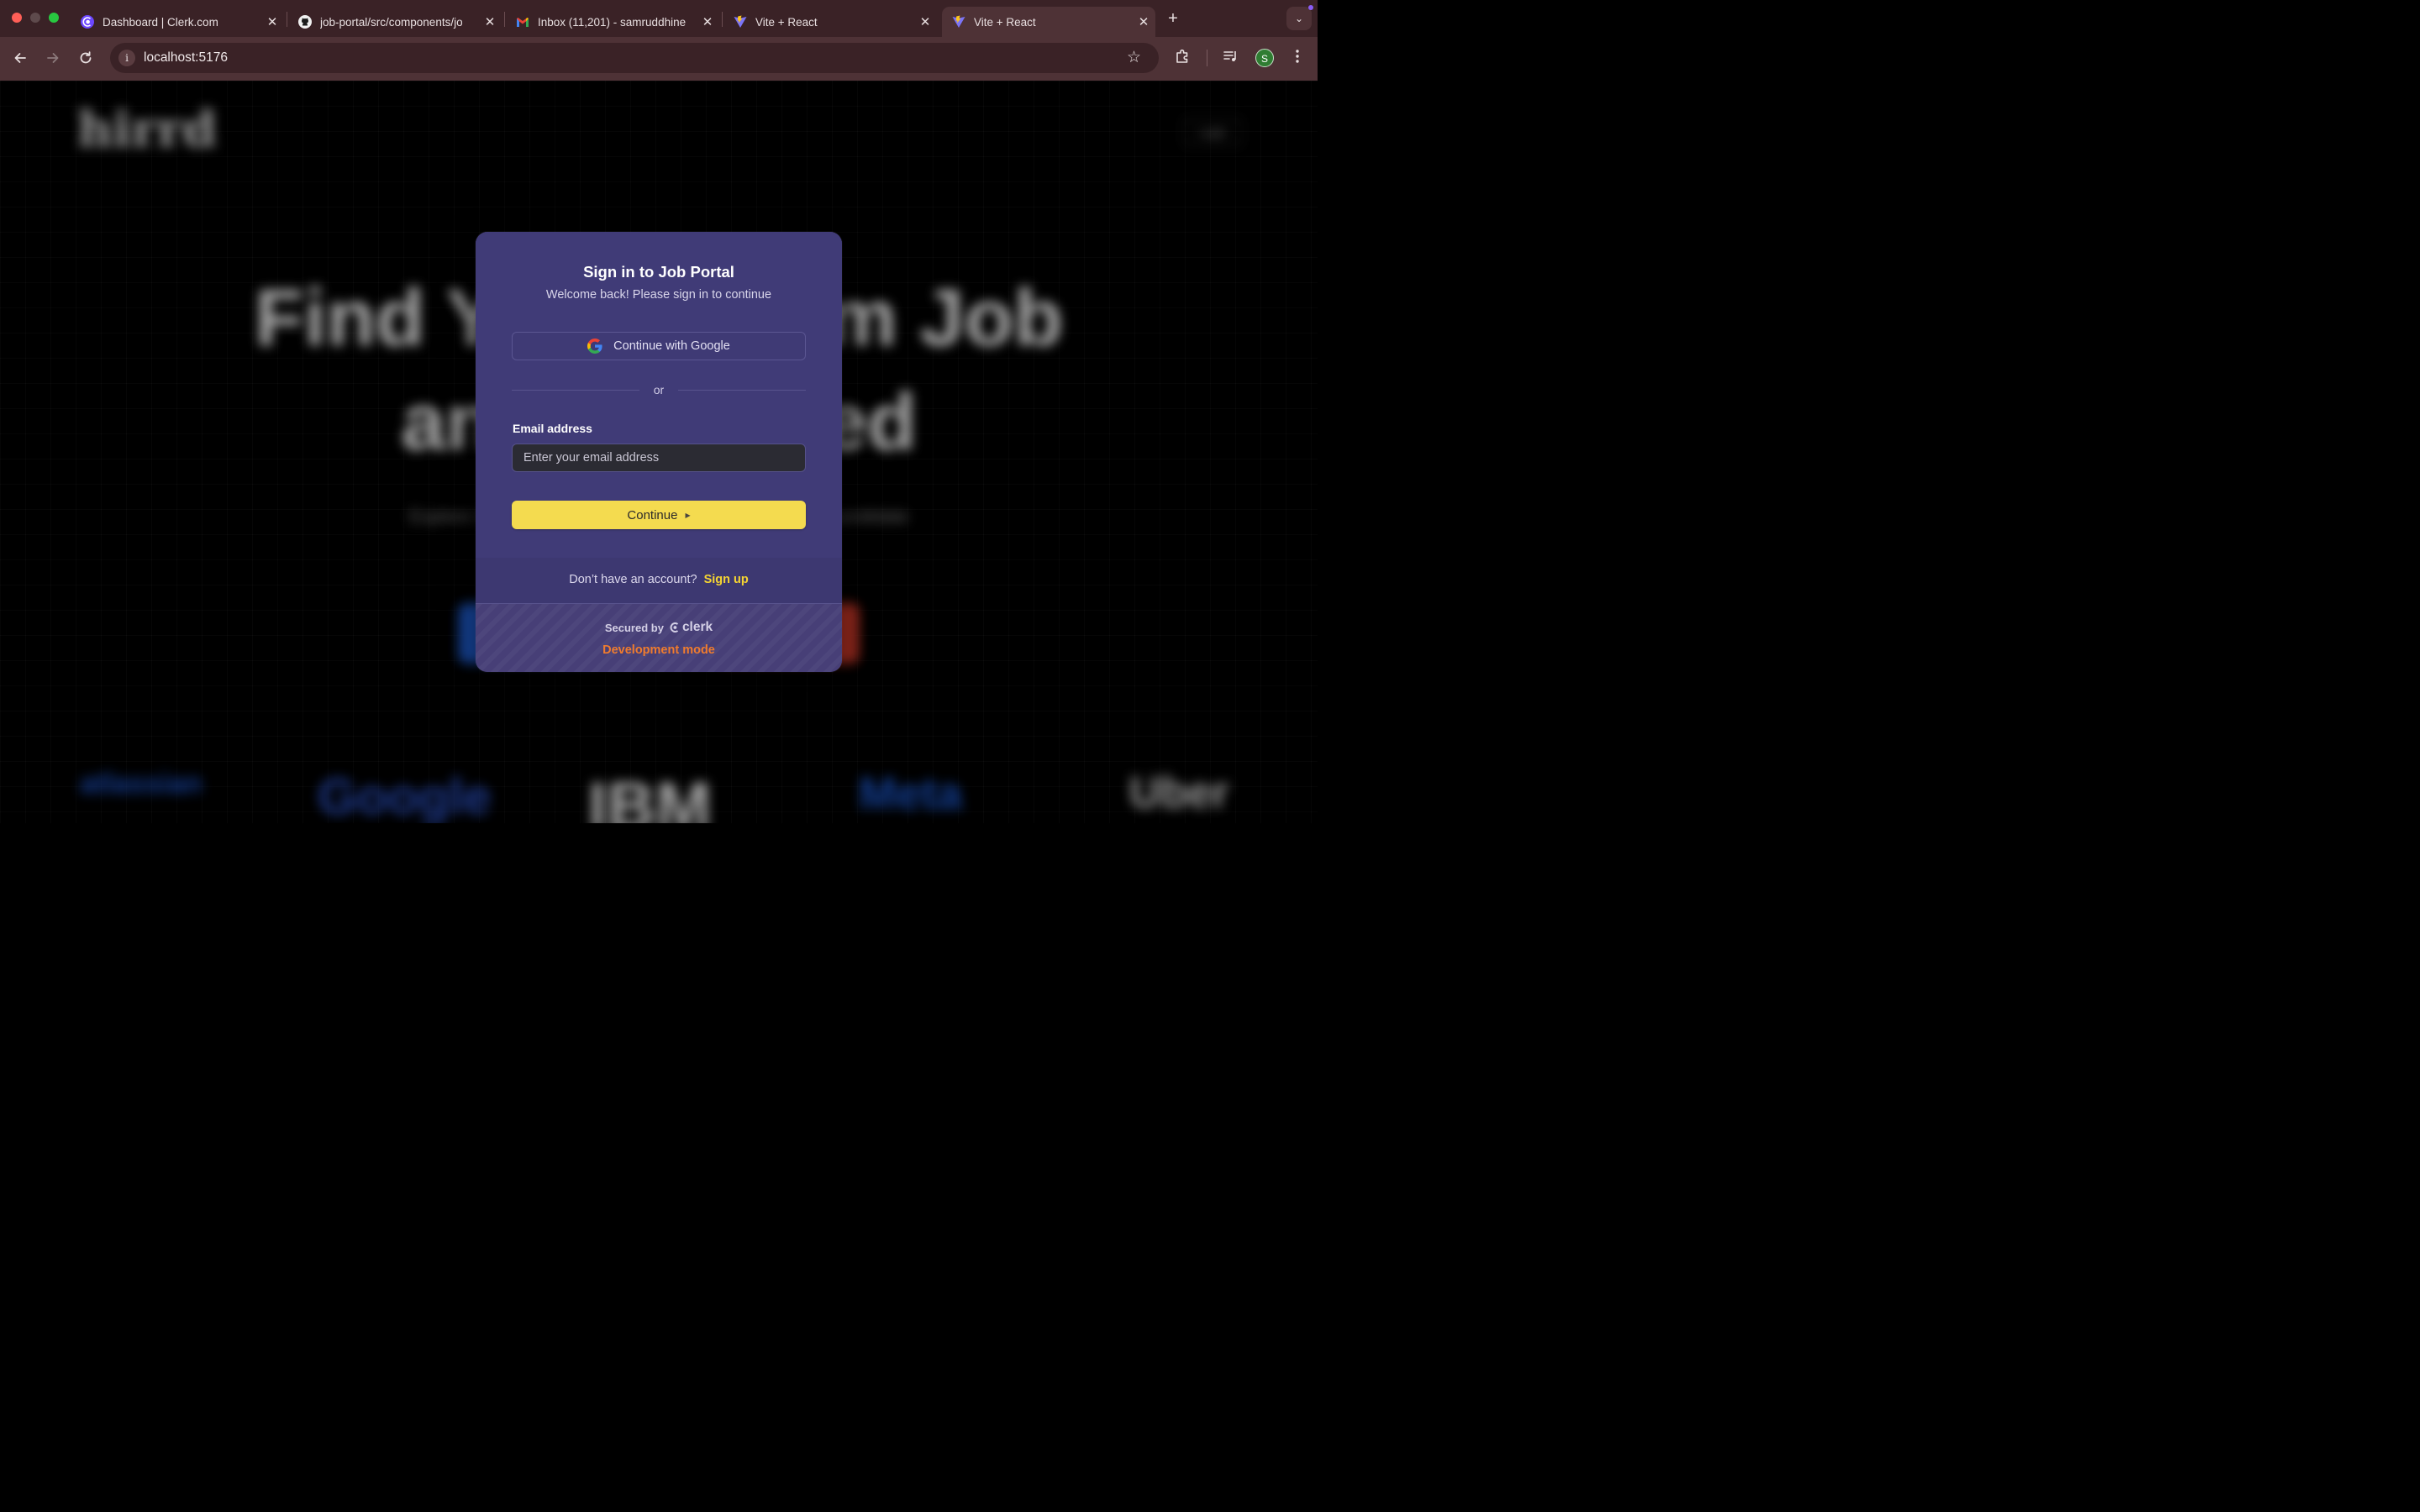 The height and width of the screenshot is (1512, 2420). Describe the element at coordinates (522, 22) in the screenshot. I see `gmail-icon` at that location.